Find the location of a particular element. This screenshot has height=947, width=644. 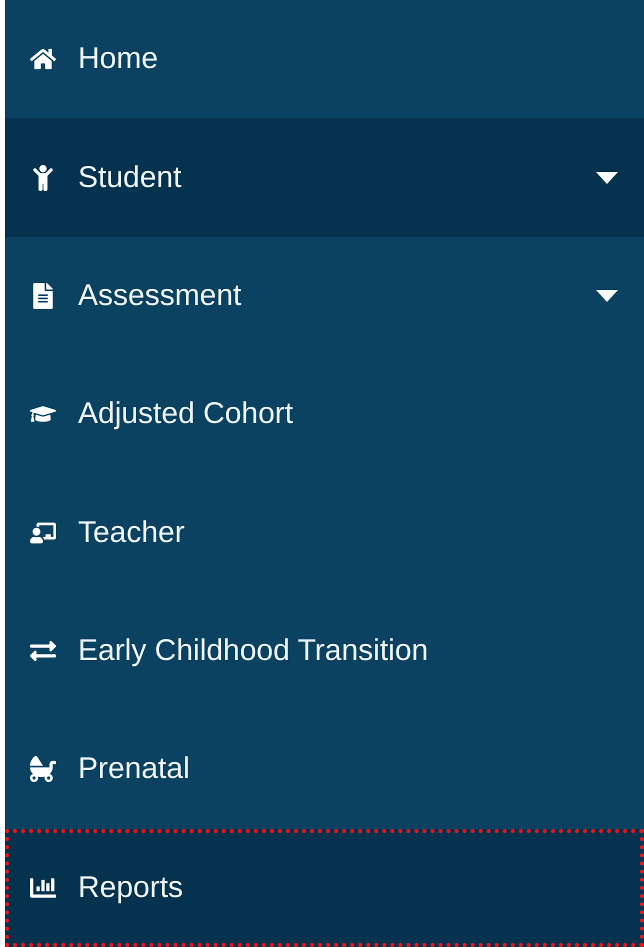

nav-item: Student is located at coordinates (324, 177).